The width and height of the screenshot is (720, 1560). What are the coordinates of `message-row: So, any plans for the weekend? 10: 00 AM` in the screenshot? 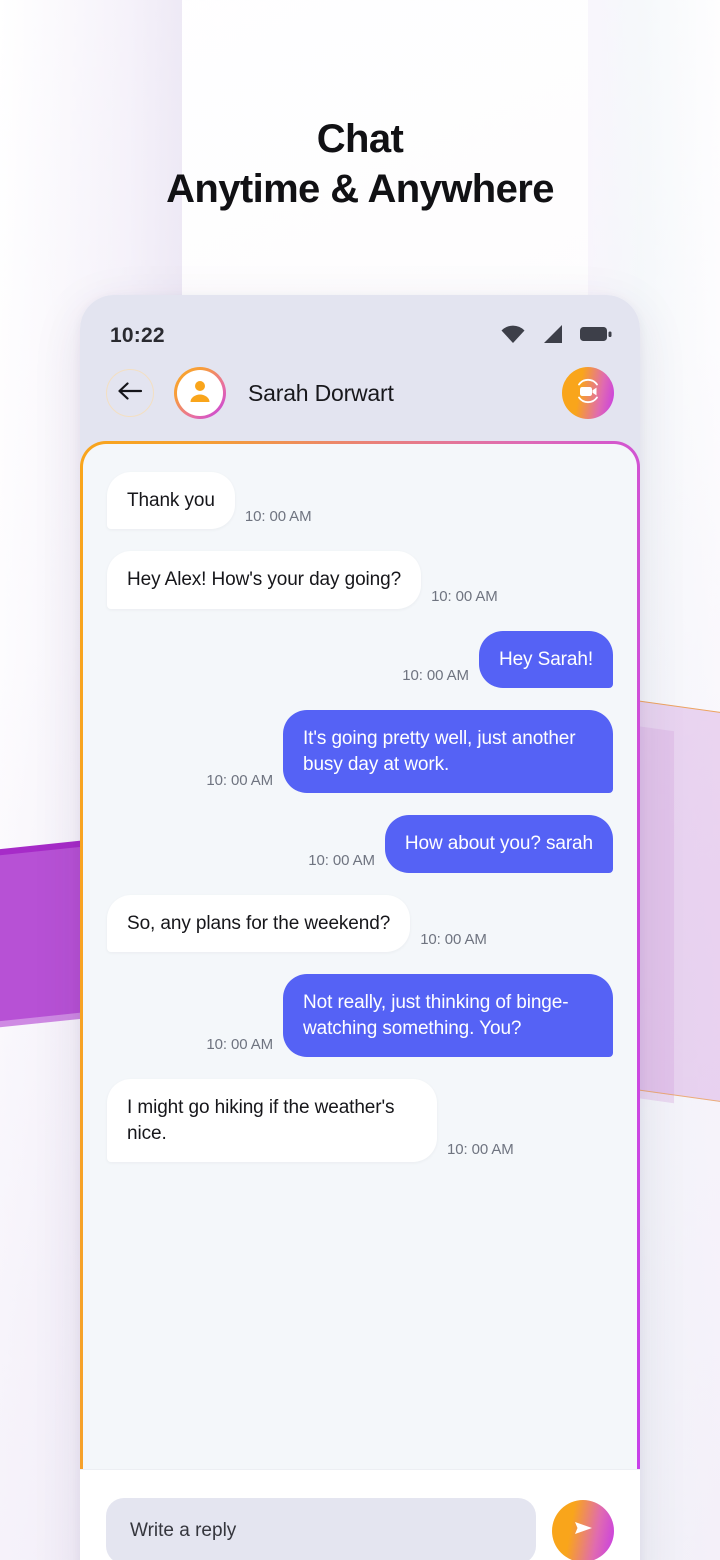 It's located at (360, 923).